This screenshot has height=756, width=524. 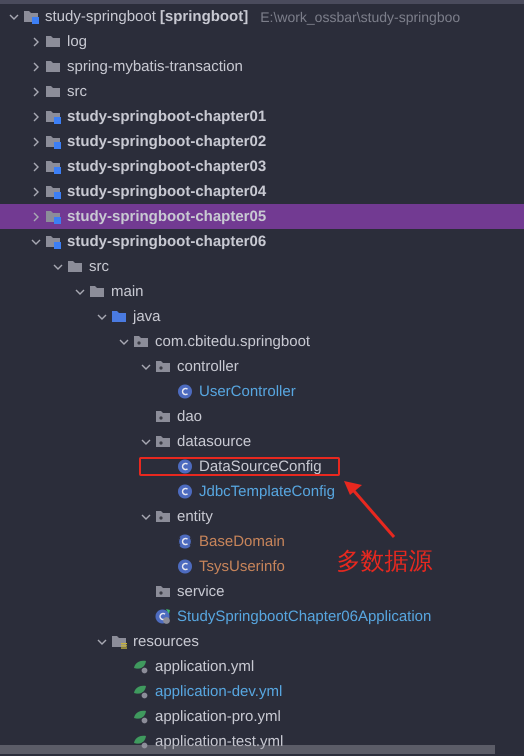 What do you see at coordinates (189, 416) in the screenshot?
I see `tree-item-label: dao` at bounding box center [189, 416].